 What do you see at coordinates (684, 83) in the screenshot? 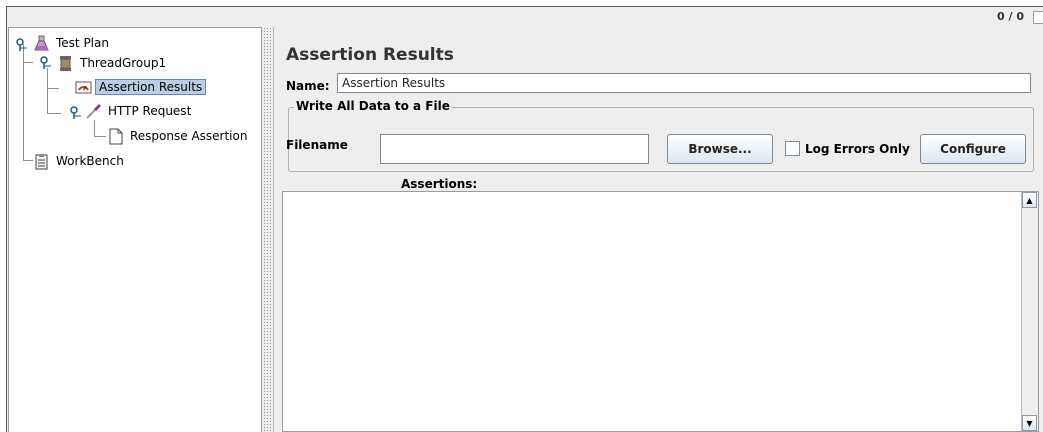
I see `name-field` at bounding box center [684, 83].